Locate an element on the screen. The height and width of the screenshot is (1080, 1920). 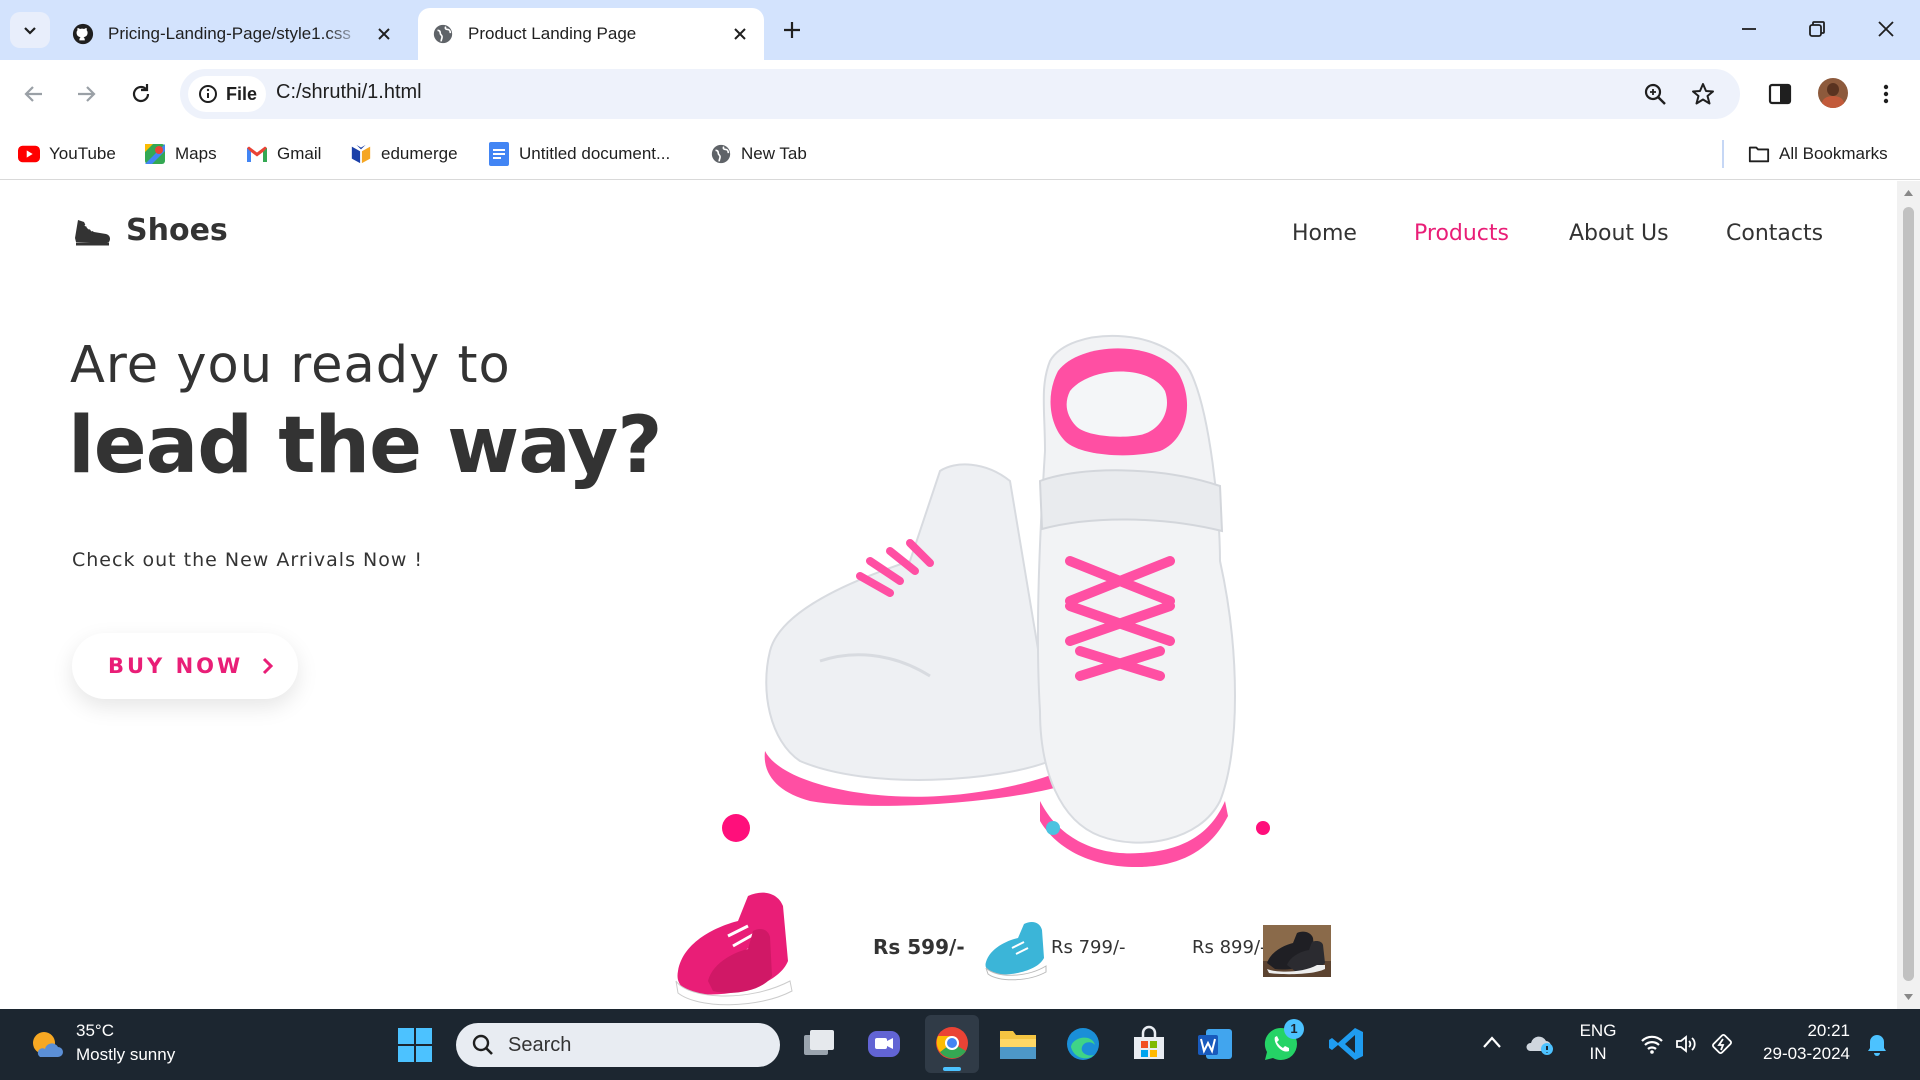
tab-title: Pricing-Landing-Page/style1.css is located at coordinates (229, 33).